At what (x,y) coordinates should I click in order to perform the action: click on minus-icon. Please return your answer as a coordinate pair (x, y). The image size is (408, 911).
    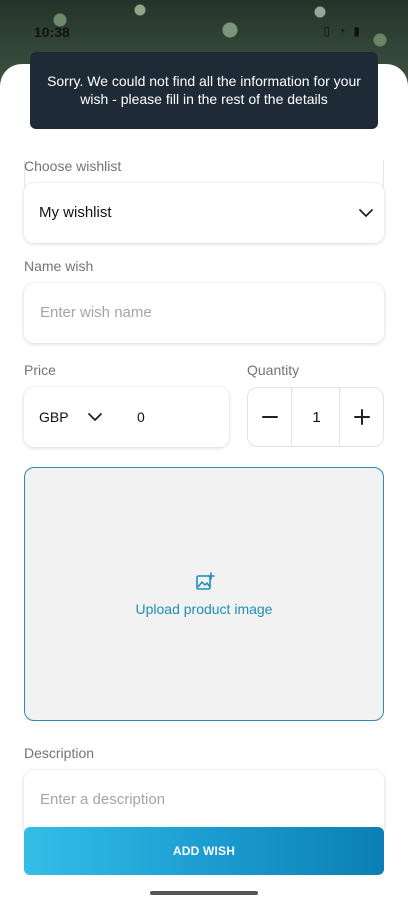
    Looking at the image, I should click on (269, 417).